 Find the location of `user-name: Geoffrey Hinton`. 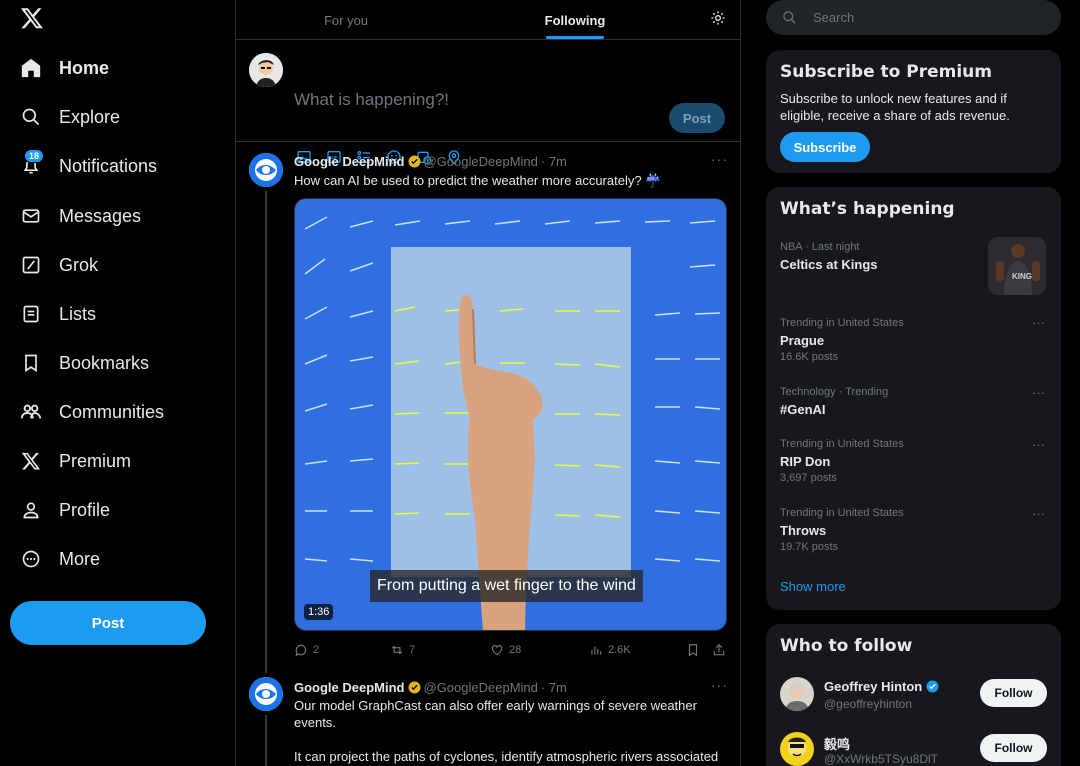

user-name: Geoffrey Hinton is located at coordinates (873, 686).